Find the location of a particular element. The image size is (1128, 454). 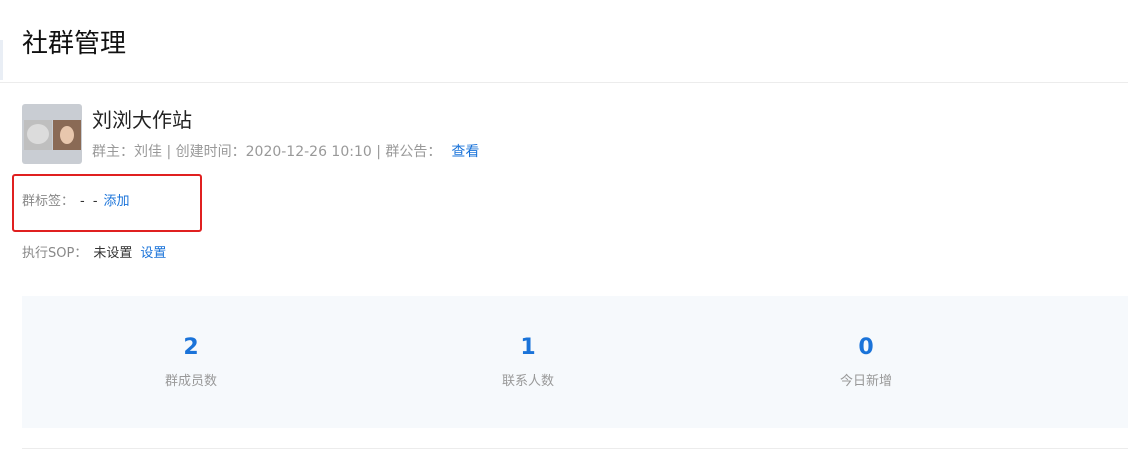

tags-value: - - is located at coordinates (90, 201).